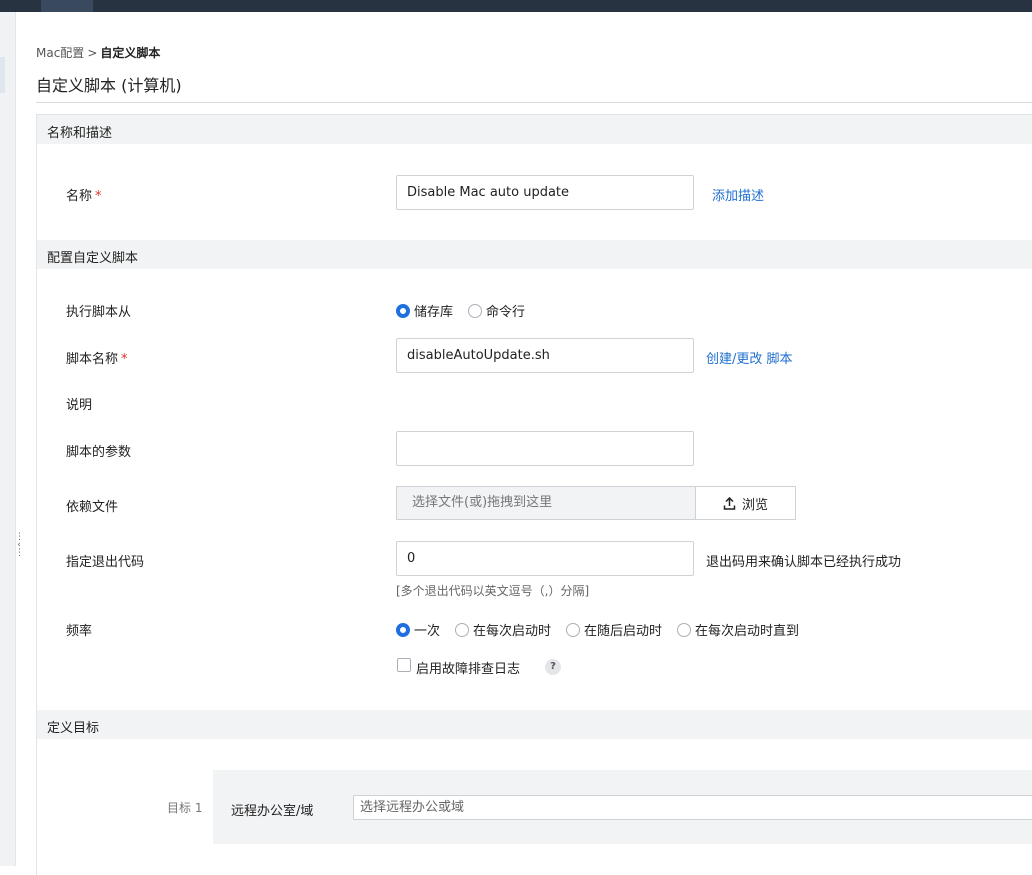 Image resolution: width=1032 pixels, height=875 pixels. I want to click on section-header-name-desc: 名称和描述, so click(534, 129).